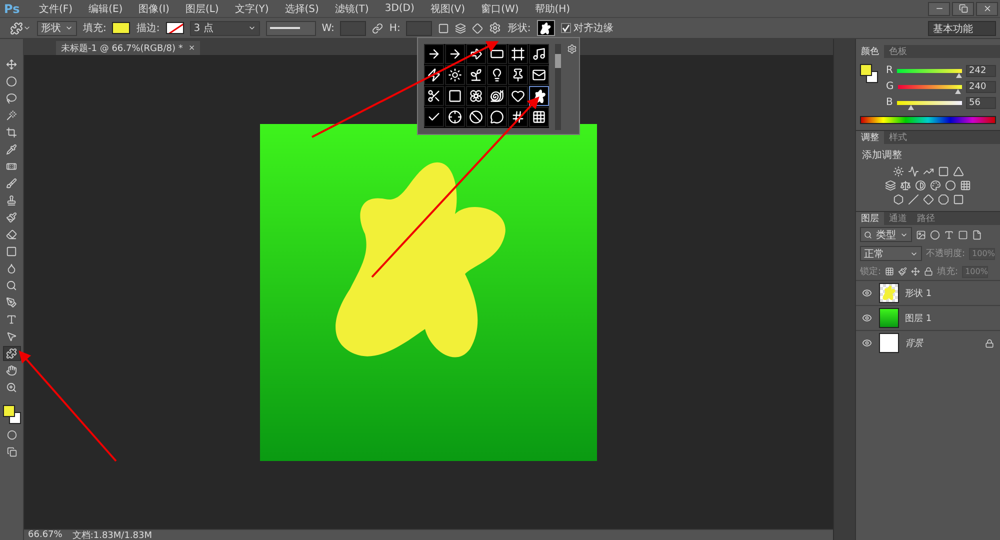 Image resolution: width=1000 pixels, height=540 pixels. Describe the element at coordinates (495, 28) in the screenshot. I see `settings-button` at that location.